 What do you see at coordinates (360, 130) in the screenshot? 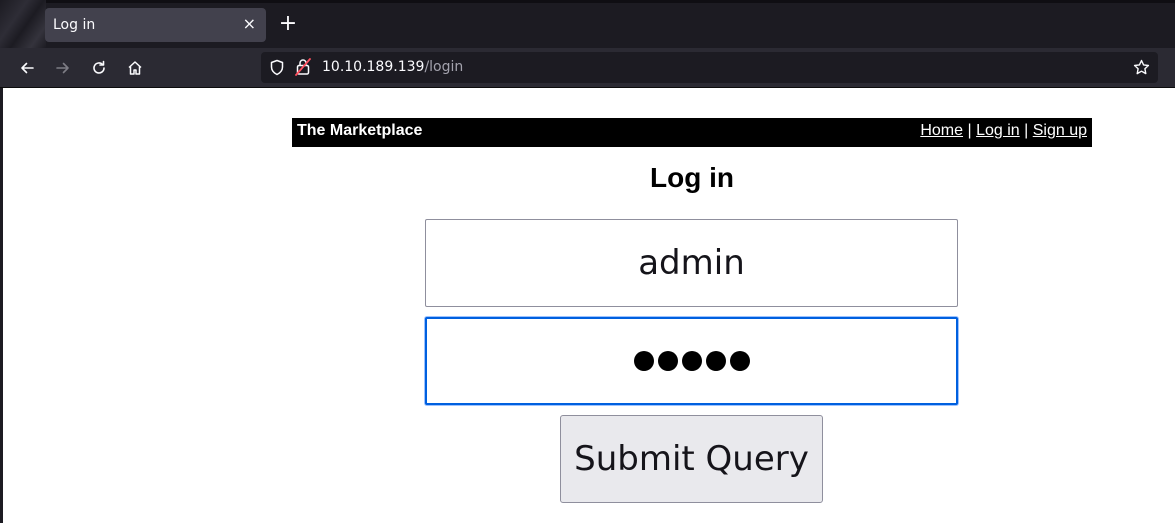
I see `site-brand: The Marketplace` at bounding box center [360, 130].